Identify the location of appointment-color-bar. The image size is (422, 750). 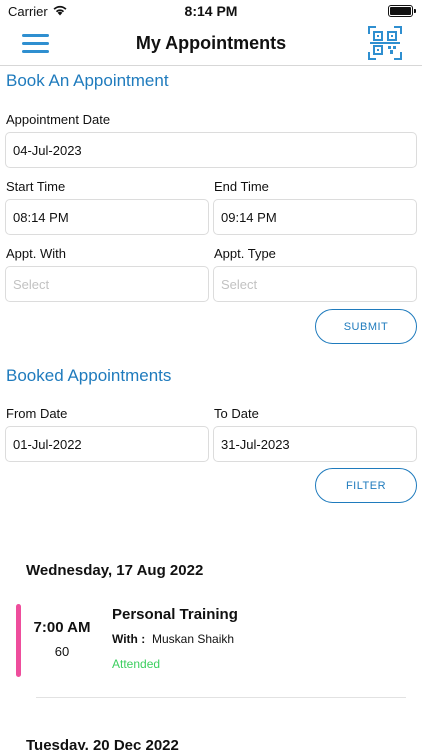
(18, 640).